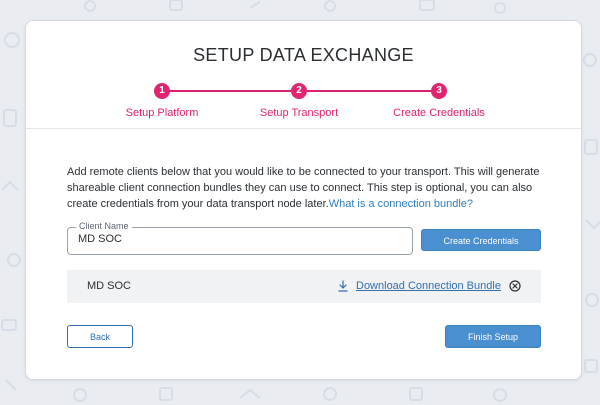 Image resolution: width=600 pixels, height=405 pixels. Describe the element at coordinates (401, 204) in the screenshot. I see `connection-bundle-help-link: What is a connection bundle?` at that location.